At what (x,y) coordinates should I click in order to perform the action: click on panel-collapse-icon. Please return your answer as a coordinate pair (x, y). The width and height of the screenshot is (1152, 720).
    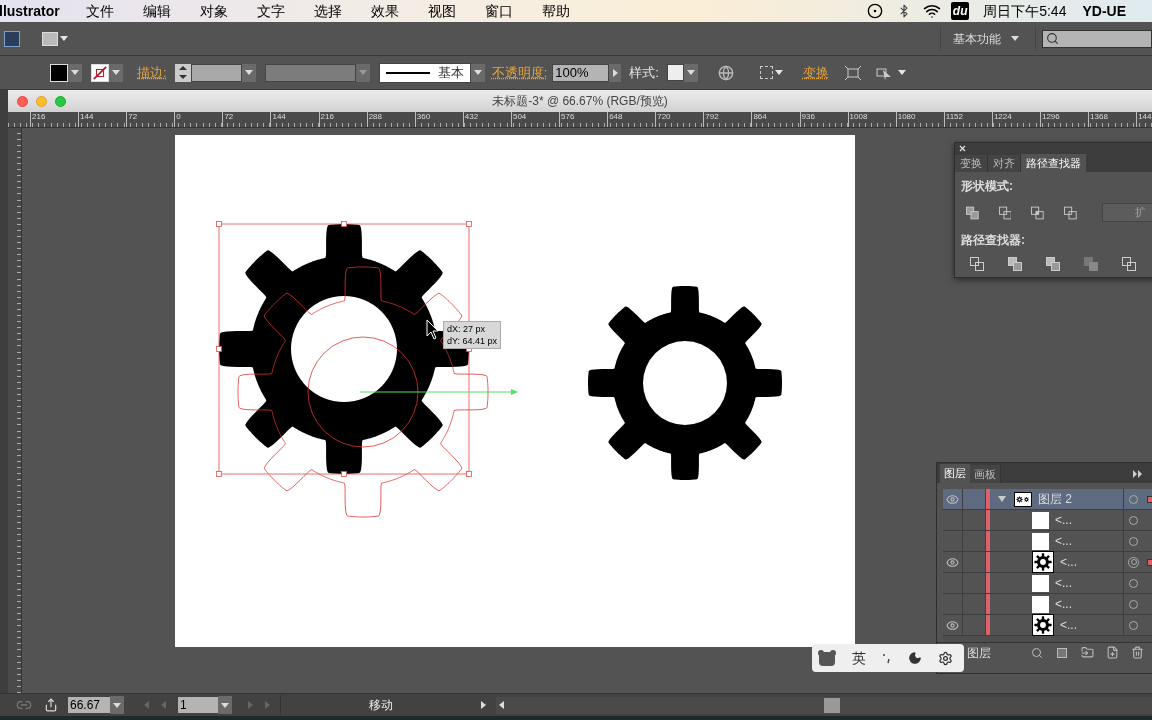
    Looking at the image, I should click on (1138, 474).